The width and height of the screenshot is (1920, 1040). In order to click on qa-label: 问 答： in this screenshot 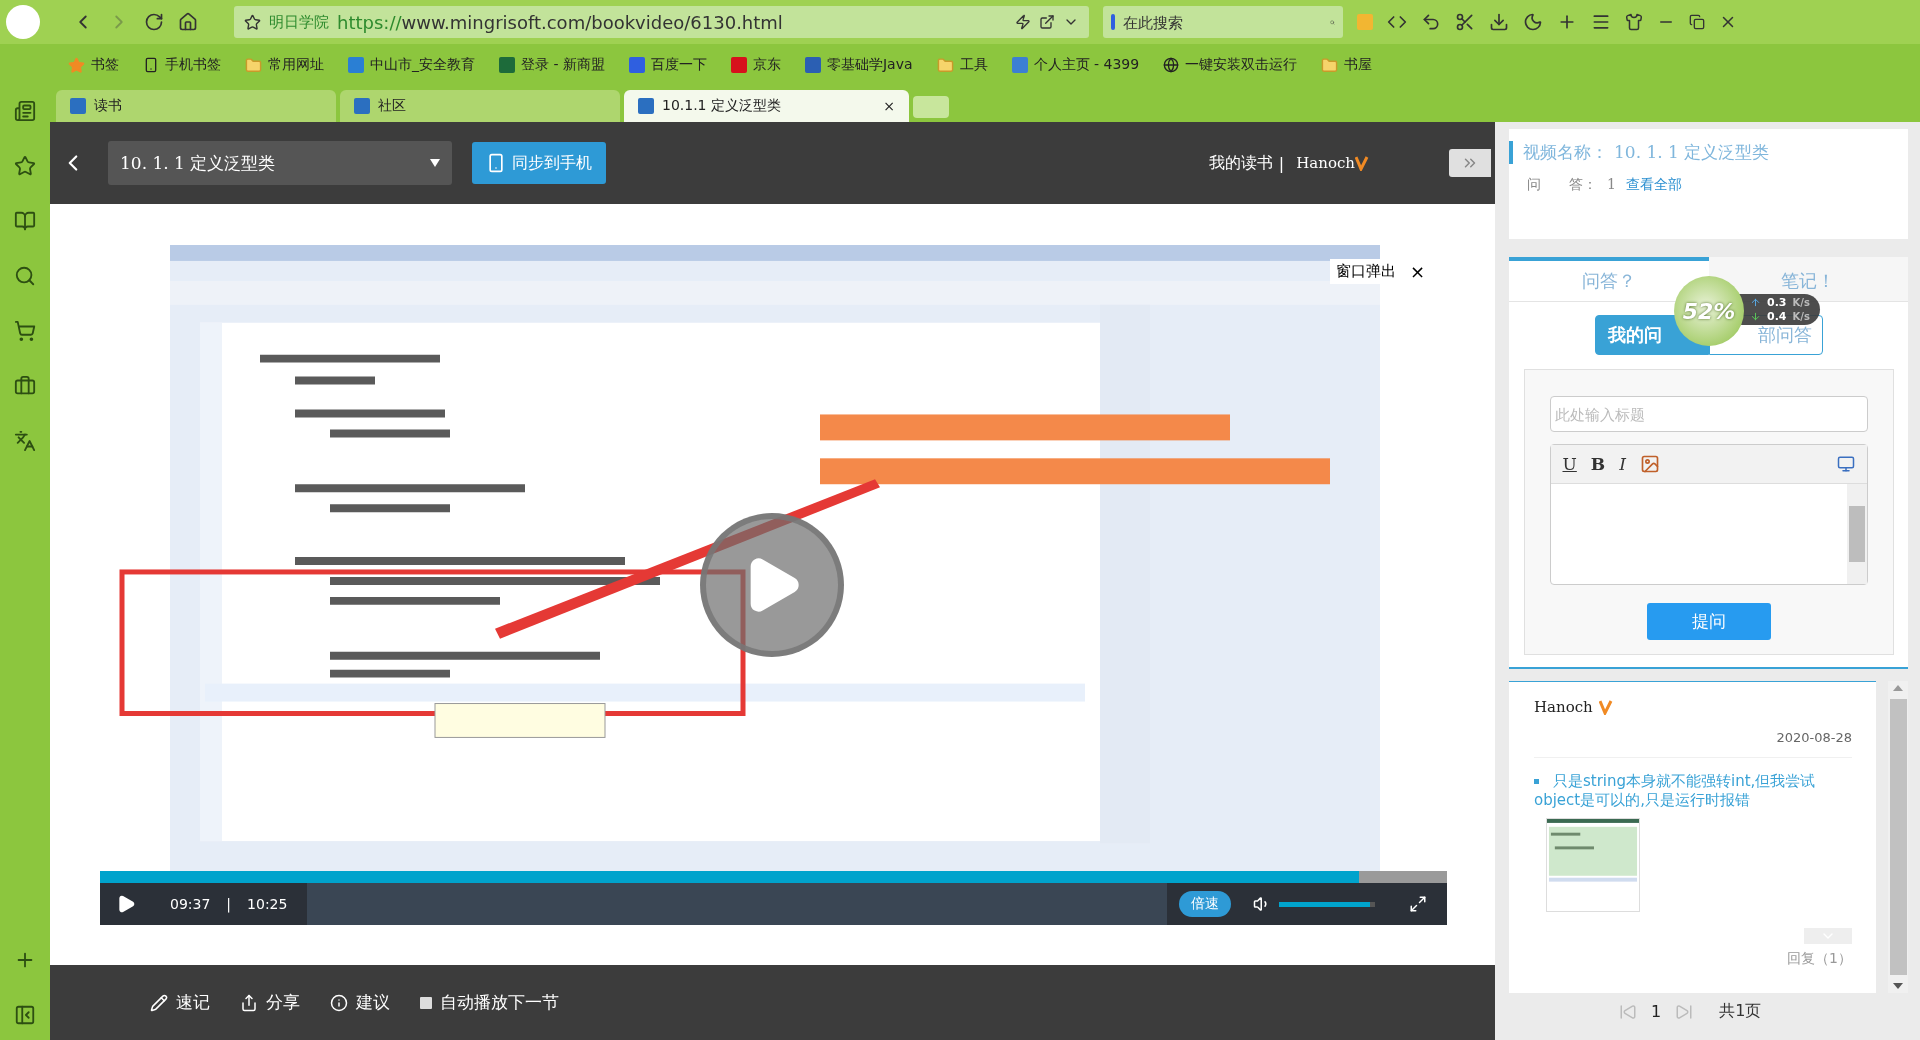, I will do `click(1562, 185)`.